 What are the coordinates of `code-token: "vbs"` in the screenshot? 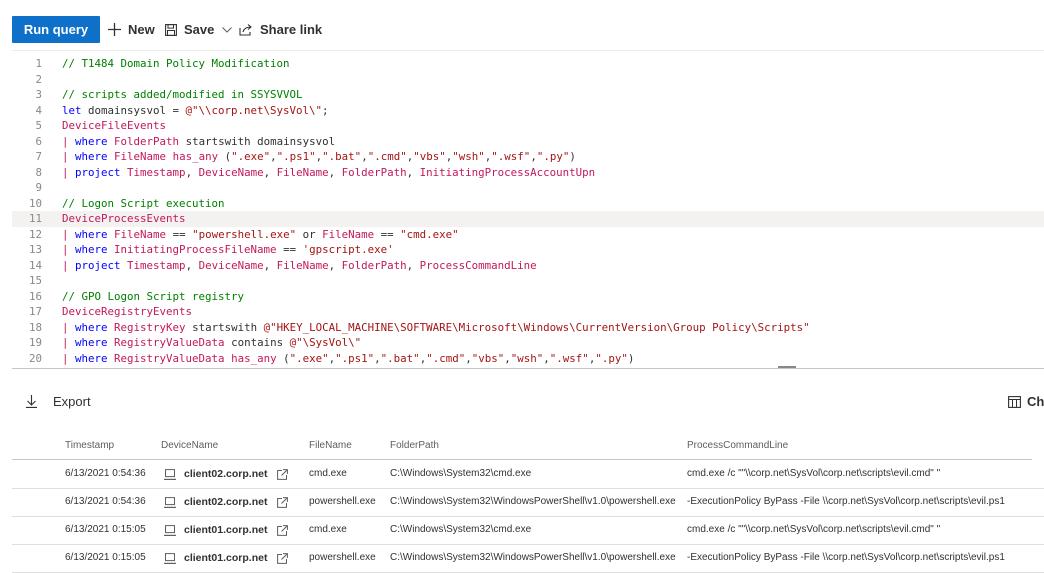 It's located at (488, 358).